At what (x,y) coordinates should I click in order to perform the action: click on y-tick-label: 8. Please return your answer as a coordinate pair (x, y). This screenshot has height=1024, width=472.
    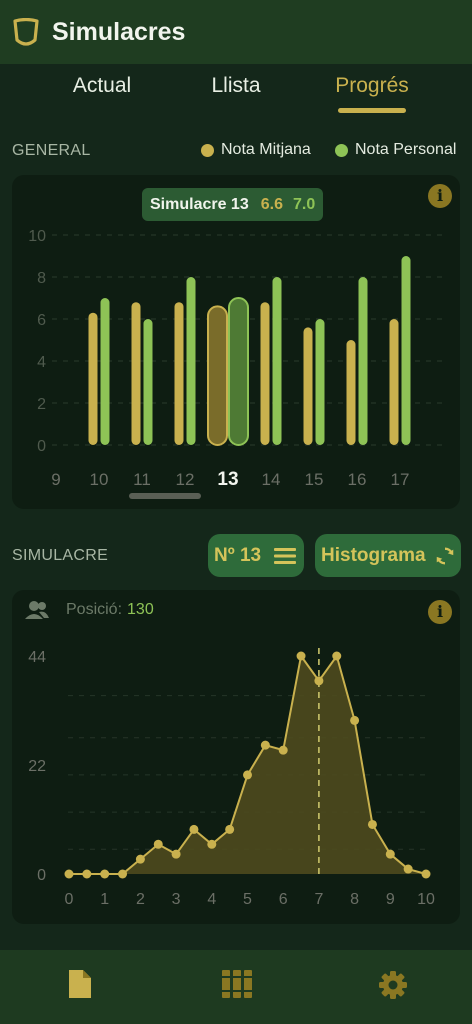
    Looking at the image, I should click on (41, 278).